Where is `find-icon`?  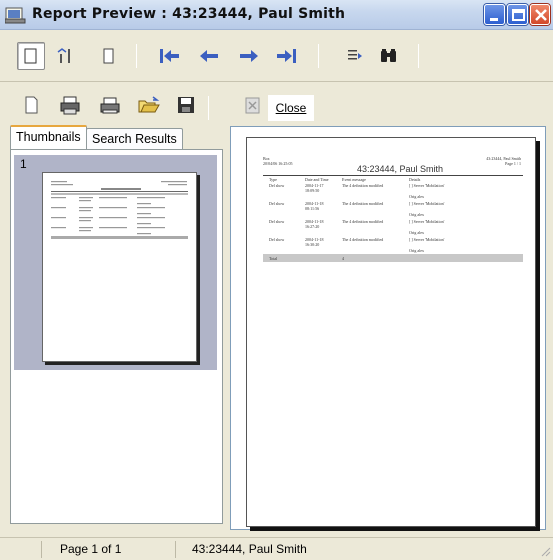
find-icon is located at coordinates (389, 56).